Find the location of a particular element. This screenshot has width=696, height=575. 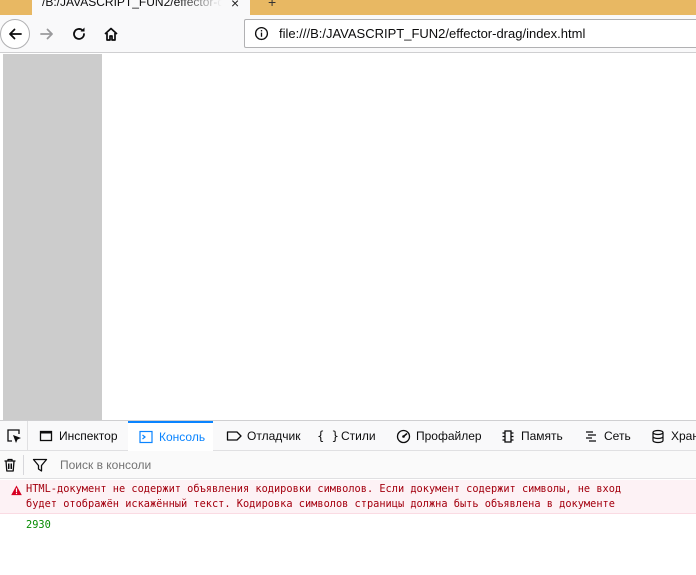

style-editor-icon: { } is located at coordinates (328, 436).